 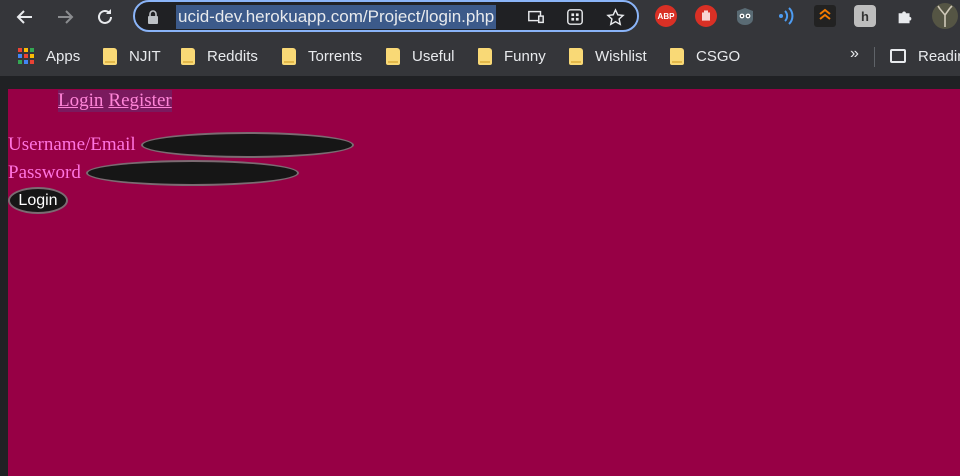 What do you see at coordinates (854, 54) in the screenshot?
I see `bookmarks-overflow-button: »` at bounding box center [854, 54].